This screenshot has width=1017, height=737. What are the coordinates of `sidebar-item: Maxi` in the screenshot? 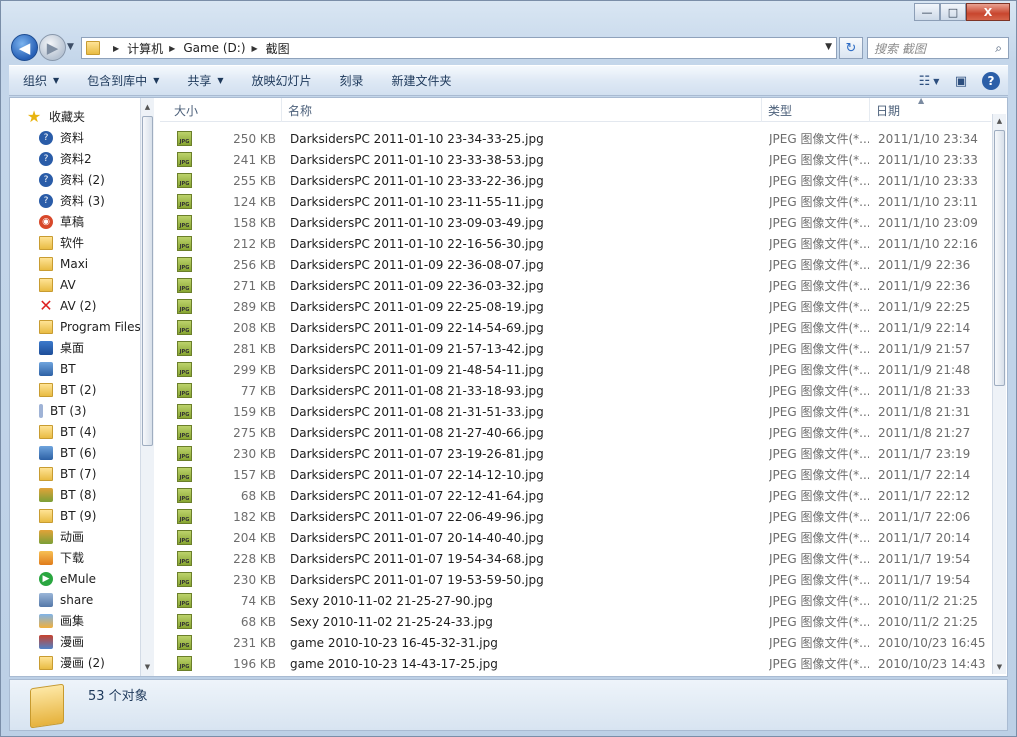 It's located at (63, 263).